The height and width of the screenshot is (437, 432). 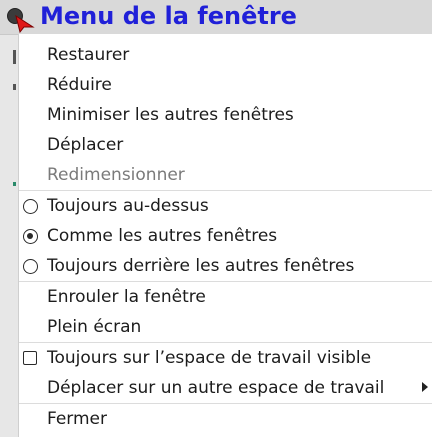 I want to click on menu-item-label: Déplacer, so click(x=85, y=145).